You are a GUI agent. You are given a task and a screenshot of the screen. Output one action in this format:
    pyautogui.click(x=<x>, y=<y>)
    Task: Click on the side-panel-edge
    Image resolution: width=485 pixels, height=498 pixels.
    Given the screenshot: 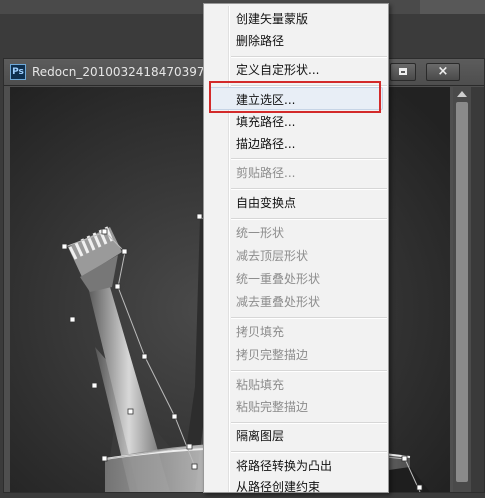 What is the action you would take?
    pyautogui.click(x=477, y=289)
    